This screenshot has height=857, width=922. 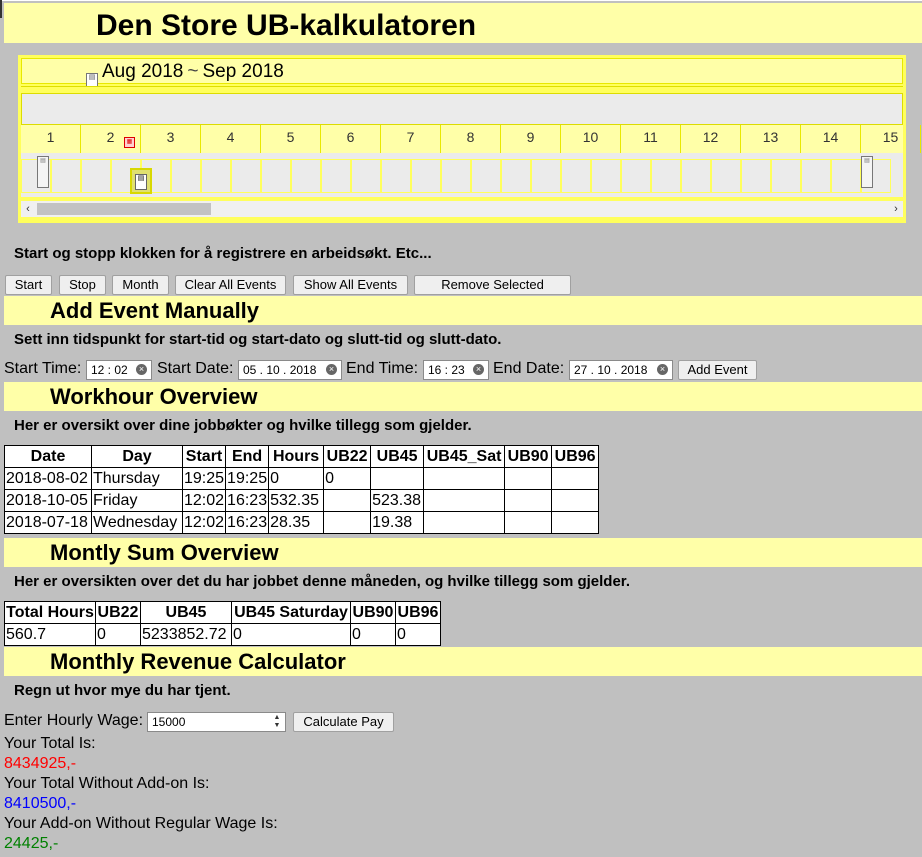 What do you see at coordinates (164, 552) in the screenshot?
I see `monthly-sum-heading: Montly Sum Overview` at bounding box center [164, 552].